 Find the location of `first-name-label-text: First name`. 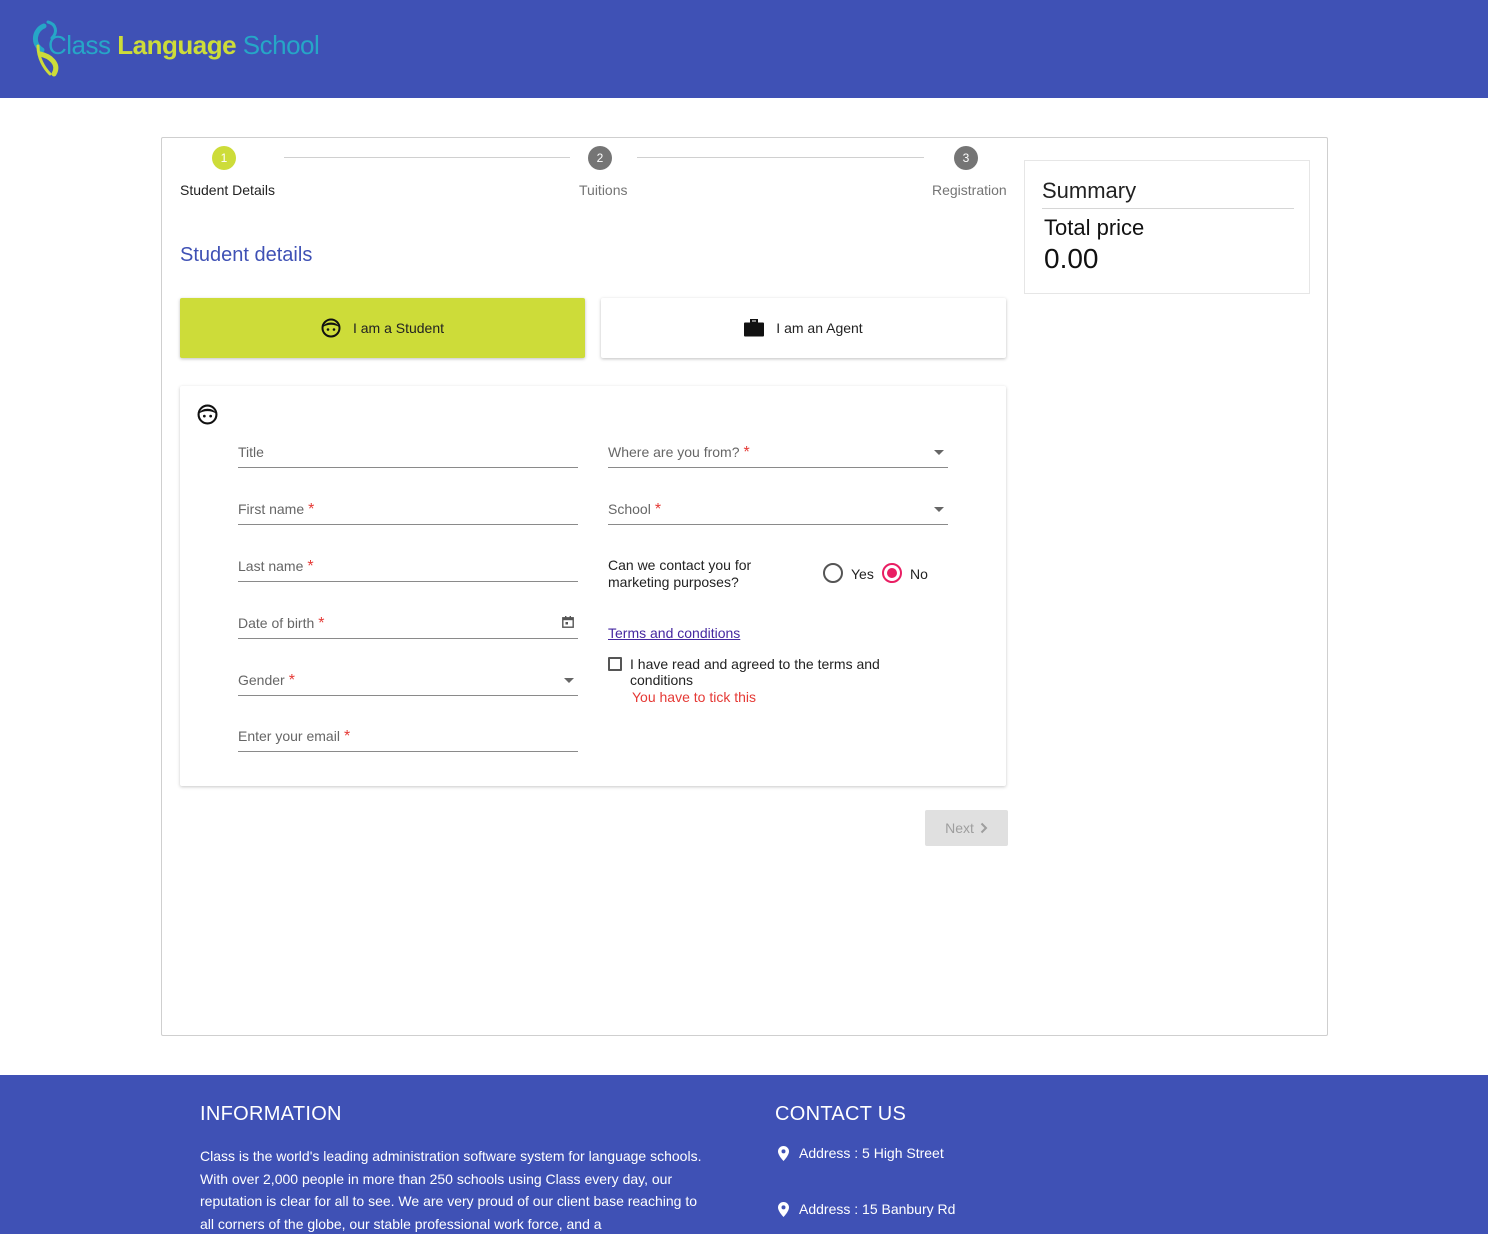

first-name-label-text: First name is located at coordinates (271, 509).